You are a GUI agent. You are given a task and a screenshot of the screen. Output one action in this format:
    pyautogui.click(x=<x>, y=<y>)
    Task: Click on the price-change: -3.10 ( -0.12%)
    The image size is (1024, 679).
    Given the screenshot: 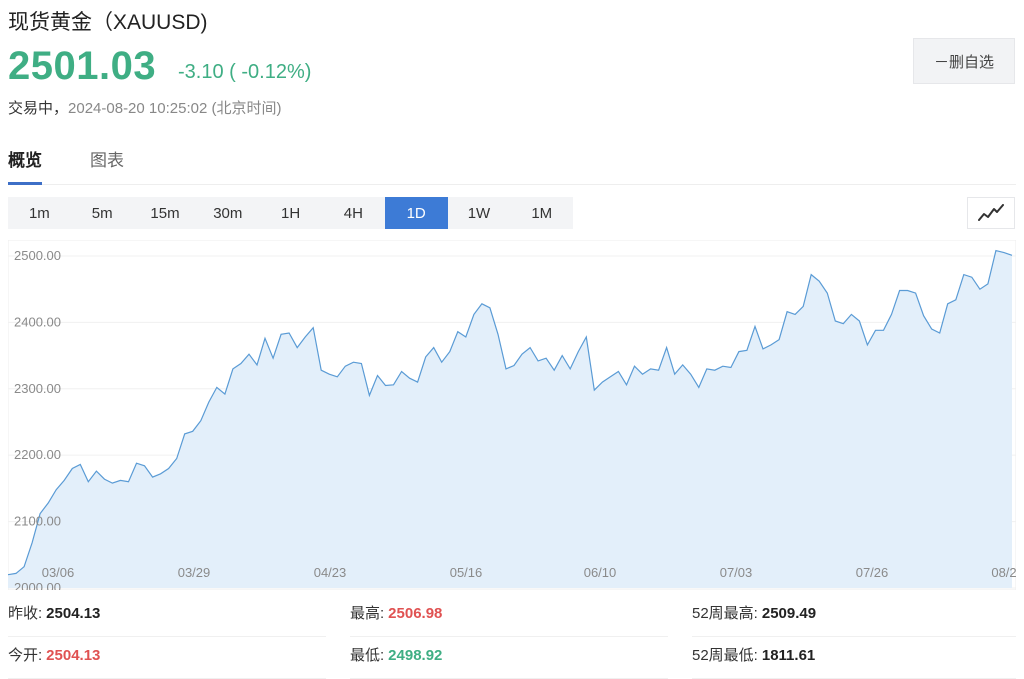 What is the action you would take?
    pyautogui.click(x=245, y=72)
    